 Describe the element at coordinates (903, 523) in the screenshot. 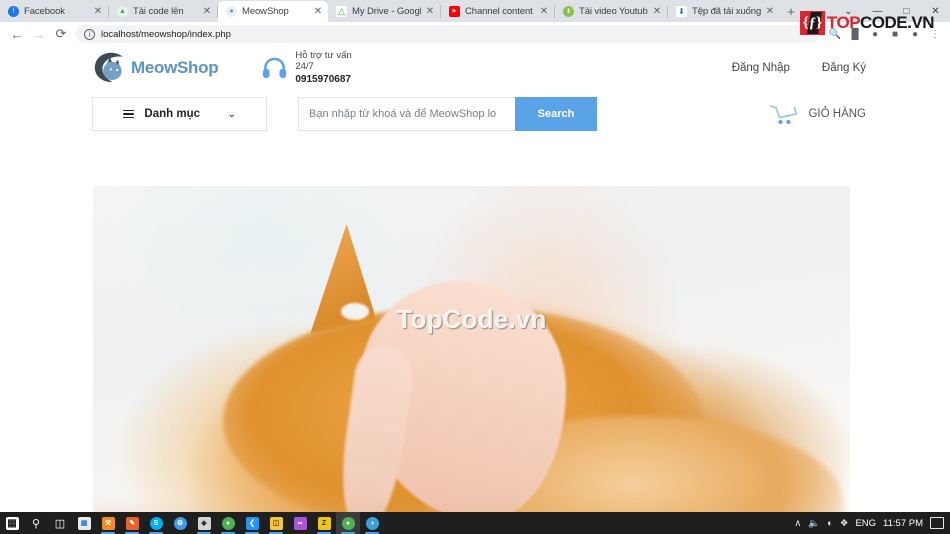

I see `clock: 11:57 PM` at that location.